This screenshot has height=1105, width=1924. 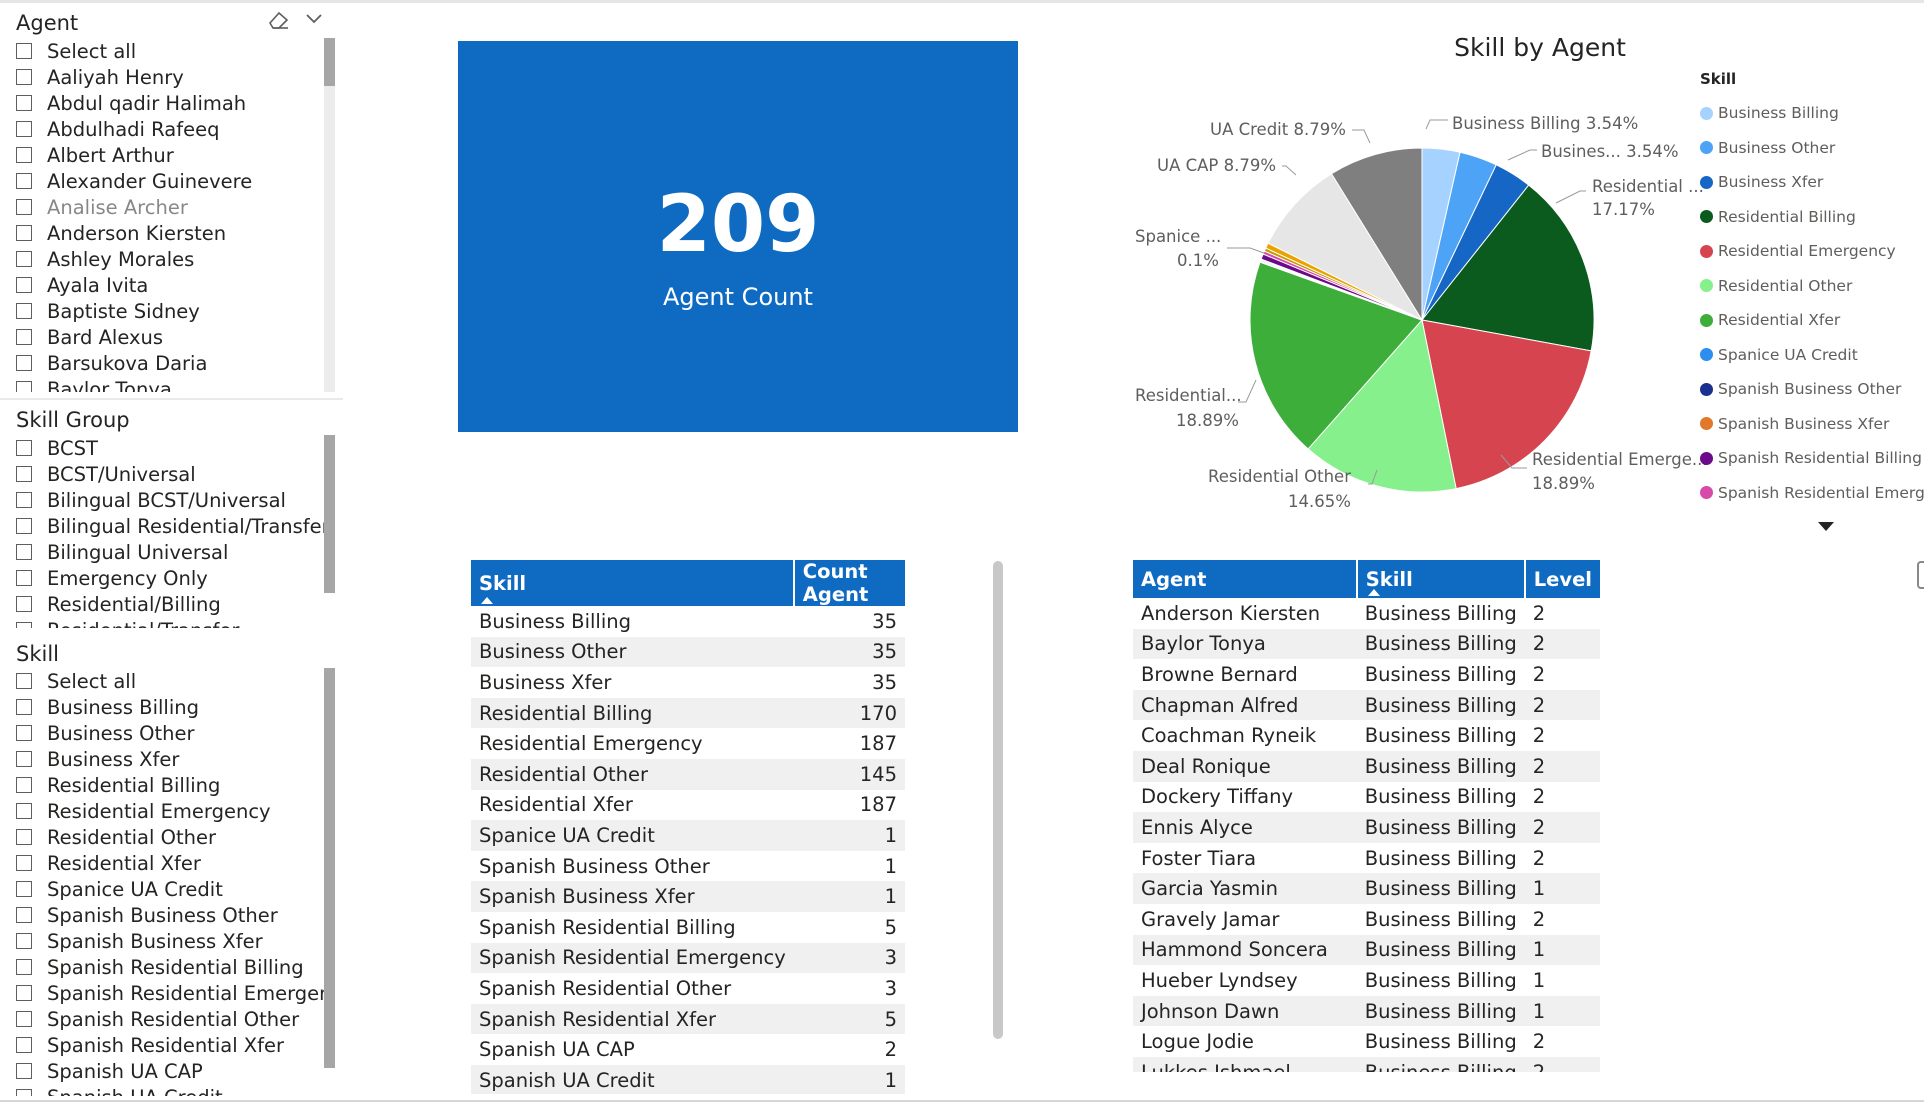 What do you see at coordinates (172, 129) in the screenshot?
I see `agent-slicer-item: Abdulhadi Rafeeq` at bounding box center [172, 129].